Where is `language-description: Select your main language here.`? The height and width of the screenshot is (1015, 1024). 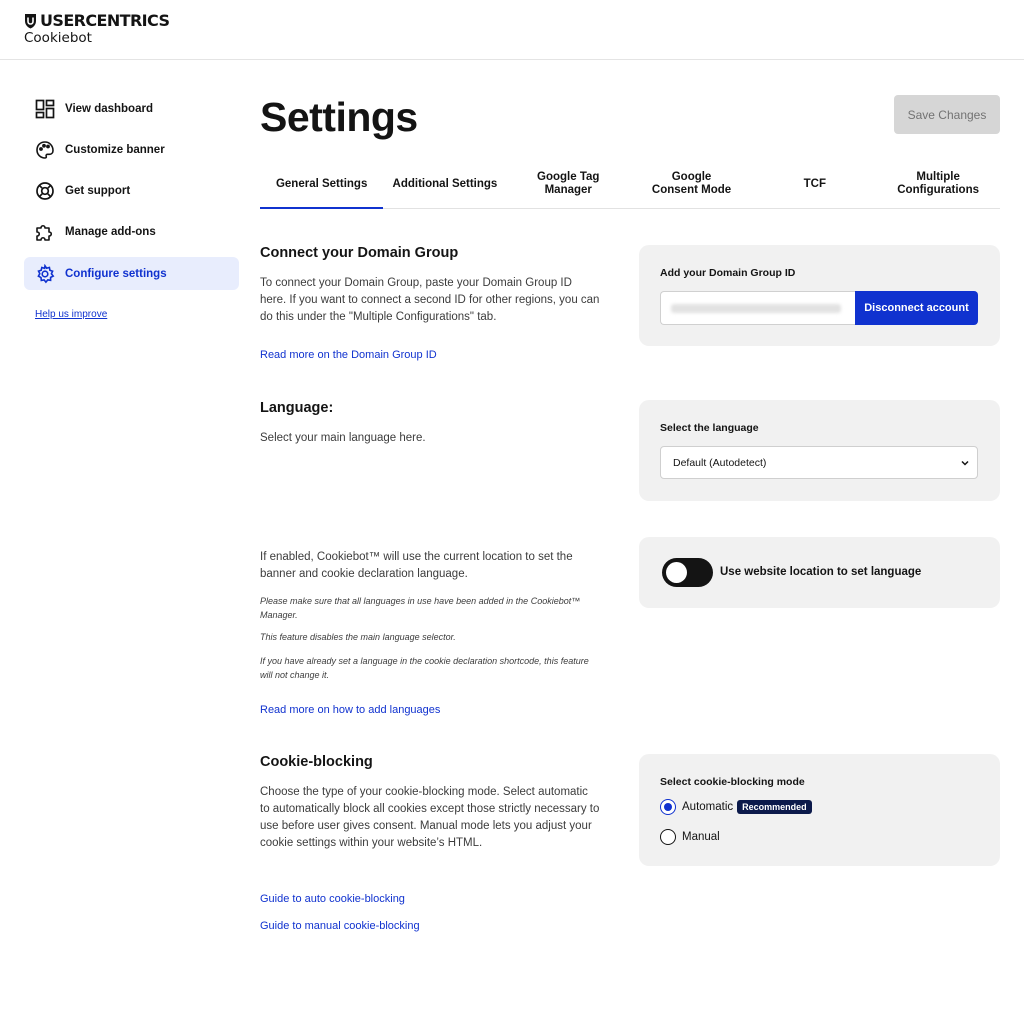
language-description: Select your main language here. is located at coordinates (343, 438).